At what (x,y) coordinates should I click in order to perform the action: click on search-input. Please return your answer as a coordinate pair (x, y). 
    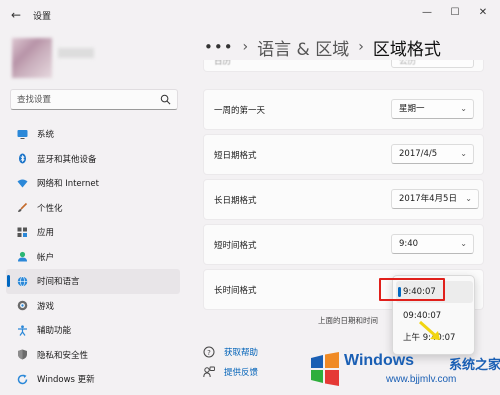
    Looking at the image, I should click on (87, 100).